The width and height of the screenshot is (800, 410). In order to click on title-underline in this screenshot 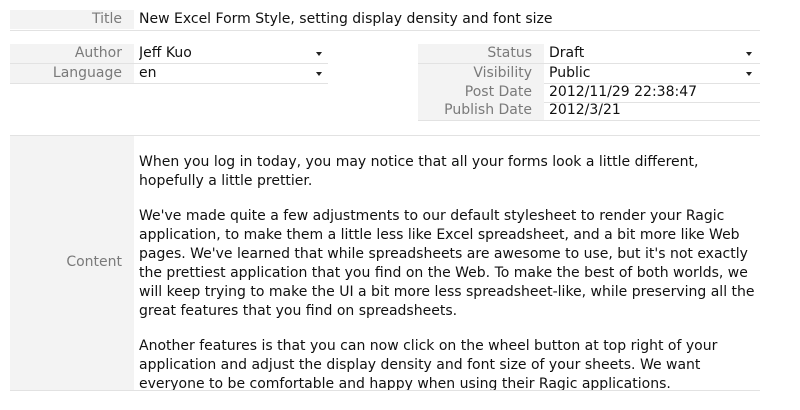, I will do `click(385, 30)`.